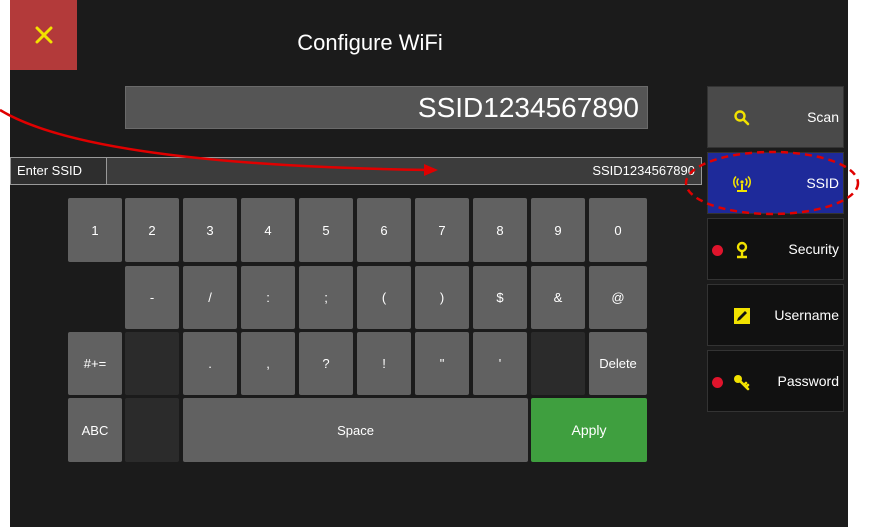 Image resolution: width=871 pixels, height=527 pixels. Describe the element at coordinates (500, 297) in the screenshot. I see `key-dollar: $` at that location.